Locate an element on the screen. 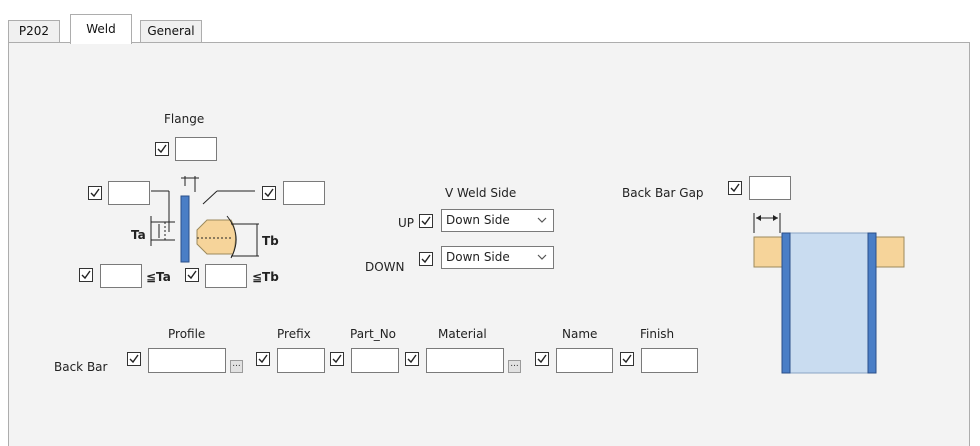 The width and height of the screenshot is (980, 446). flange-checkbox is located at coordinates (162, 149).